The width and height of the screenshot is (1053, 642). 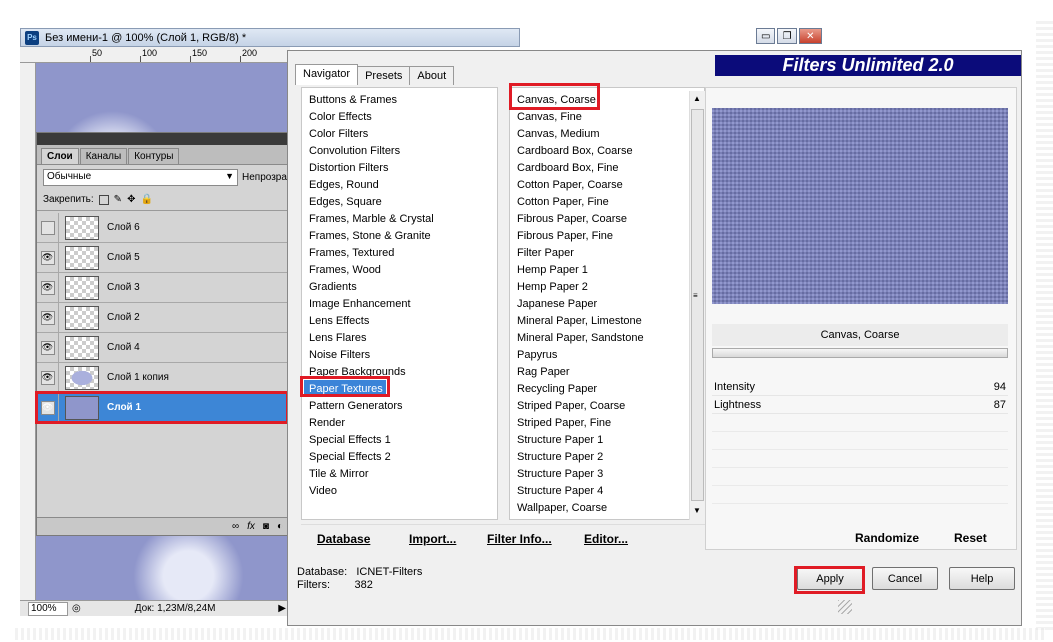 I want to click on adjustment-icon: ◐, so click(x=280, y=526).